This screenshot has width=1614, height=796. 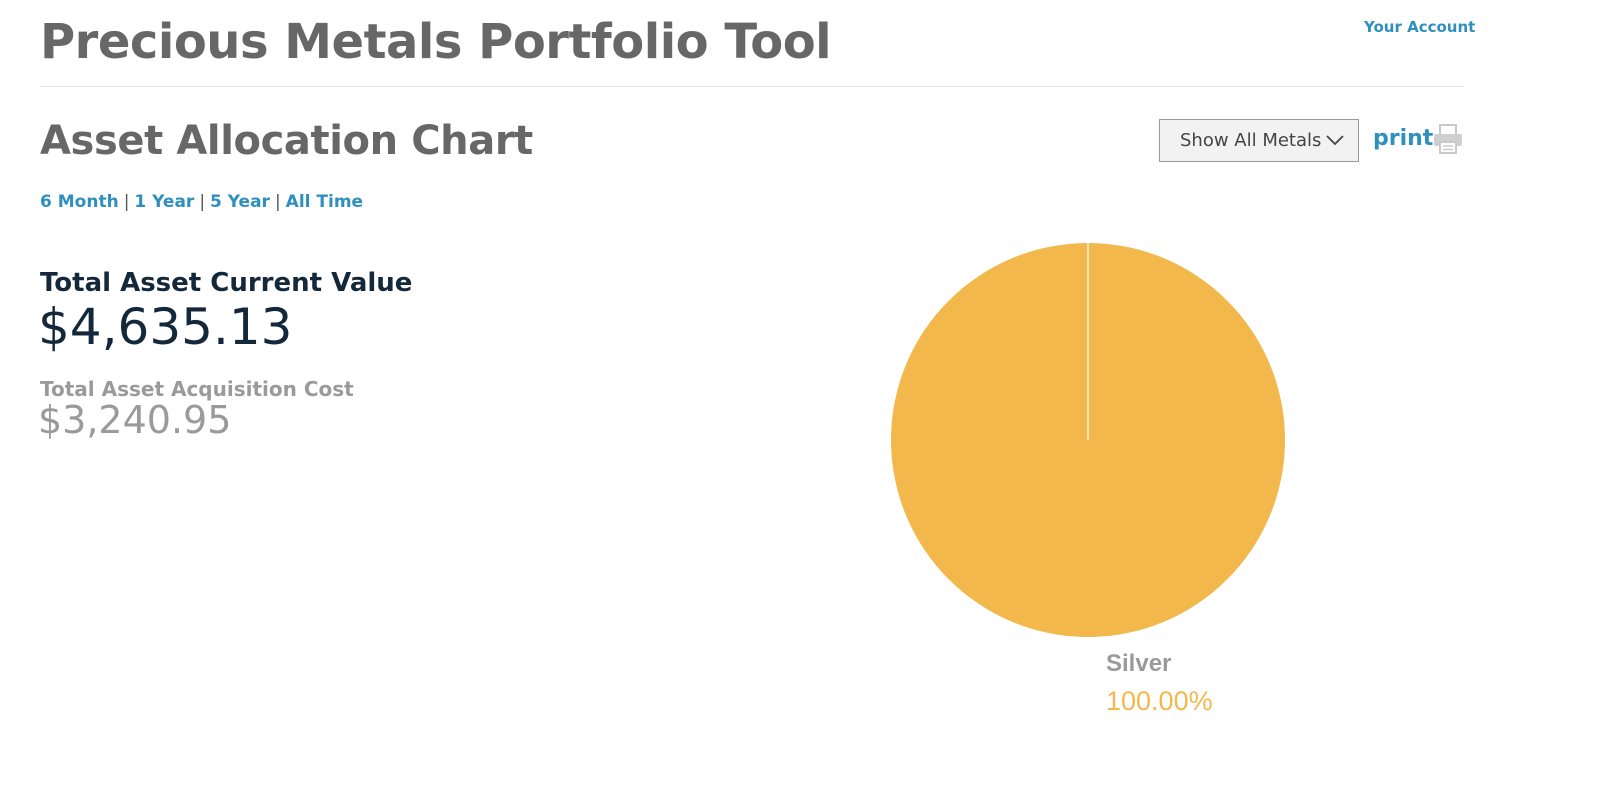 I want to click on print-link: print, so click(x=1403, y=138).